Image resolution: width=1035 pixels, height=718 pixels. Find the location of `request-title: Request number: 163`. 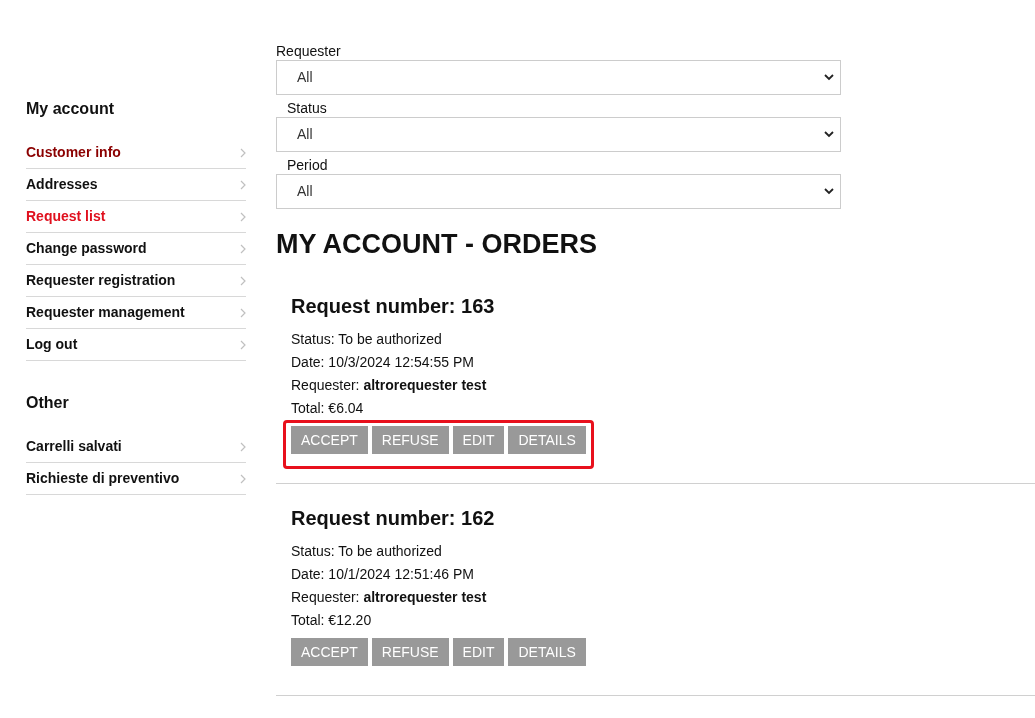

request-title: Request number: 163 is located at coordinates (393, 306).